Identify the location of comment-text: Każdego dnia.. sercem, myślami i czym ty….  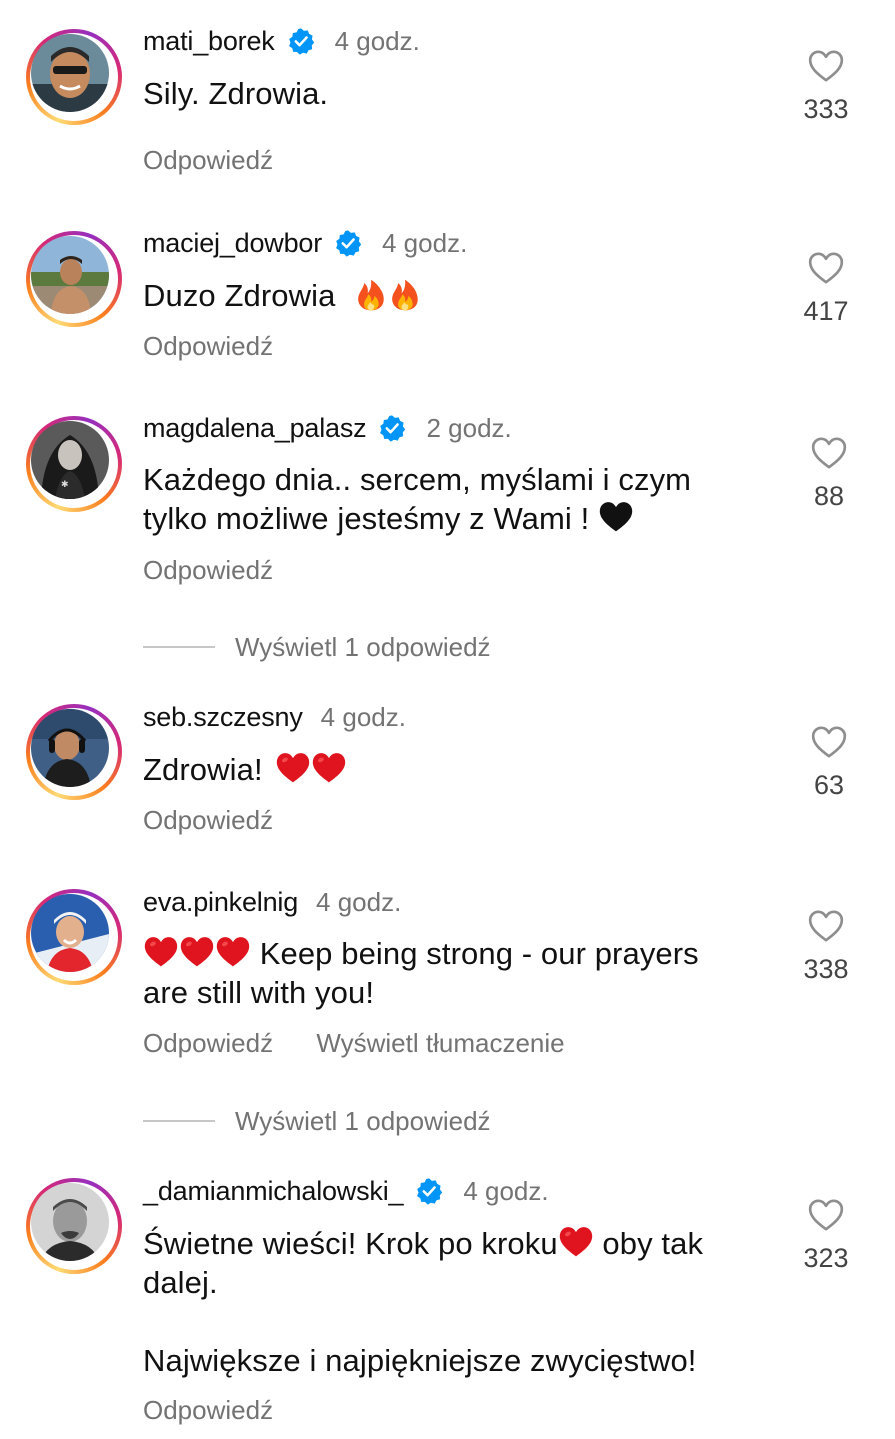
(417, 499).